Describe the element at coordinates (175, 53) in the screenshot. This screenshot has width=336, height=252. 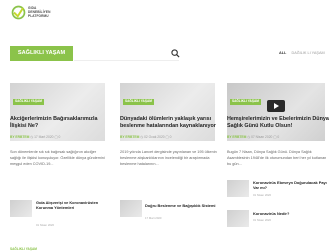
I see `search-icon` at that location.